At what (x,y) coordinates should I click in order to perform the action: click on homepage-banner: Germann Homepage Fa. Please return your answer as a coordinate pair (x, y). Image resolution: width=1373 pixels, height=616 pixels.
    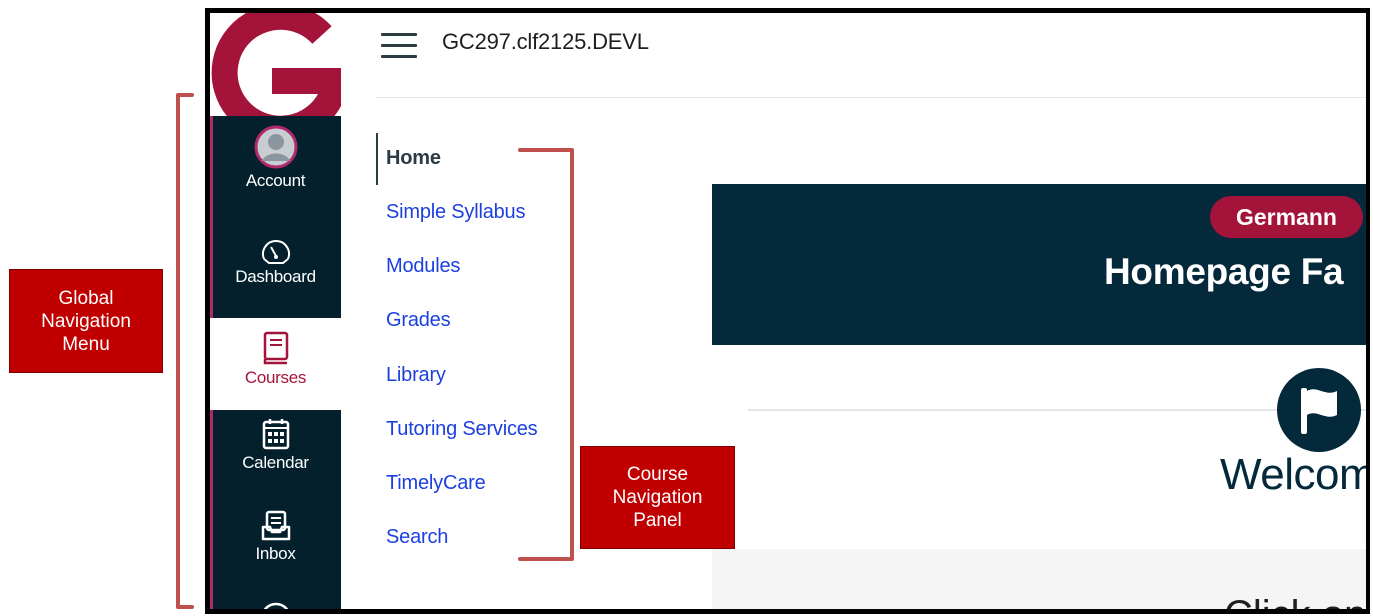
    Looking at the image, I should click on (1039, 264).